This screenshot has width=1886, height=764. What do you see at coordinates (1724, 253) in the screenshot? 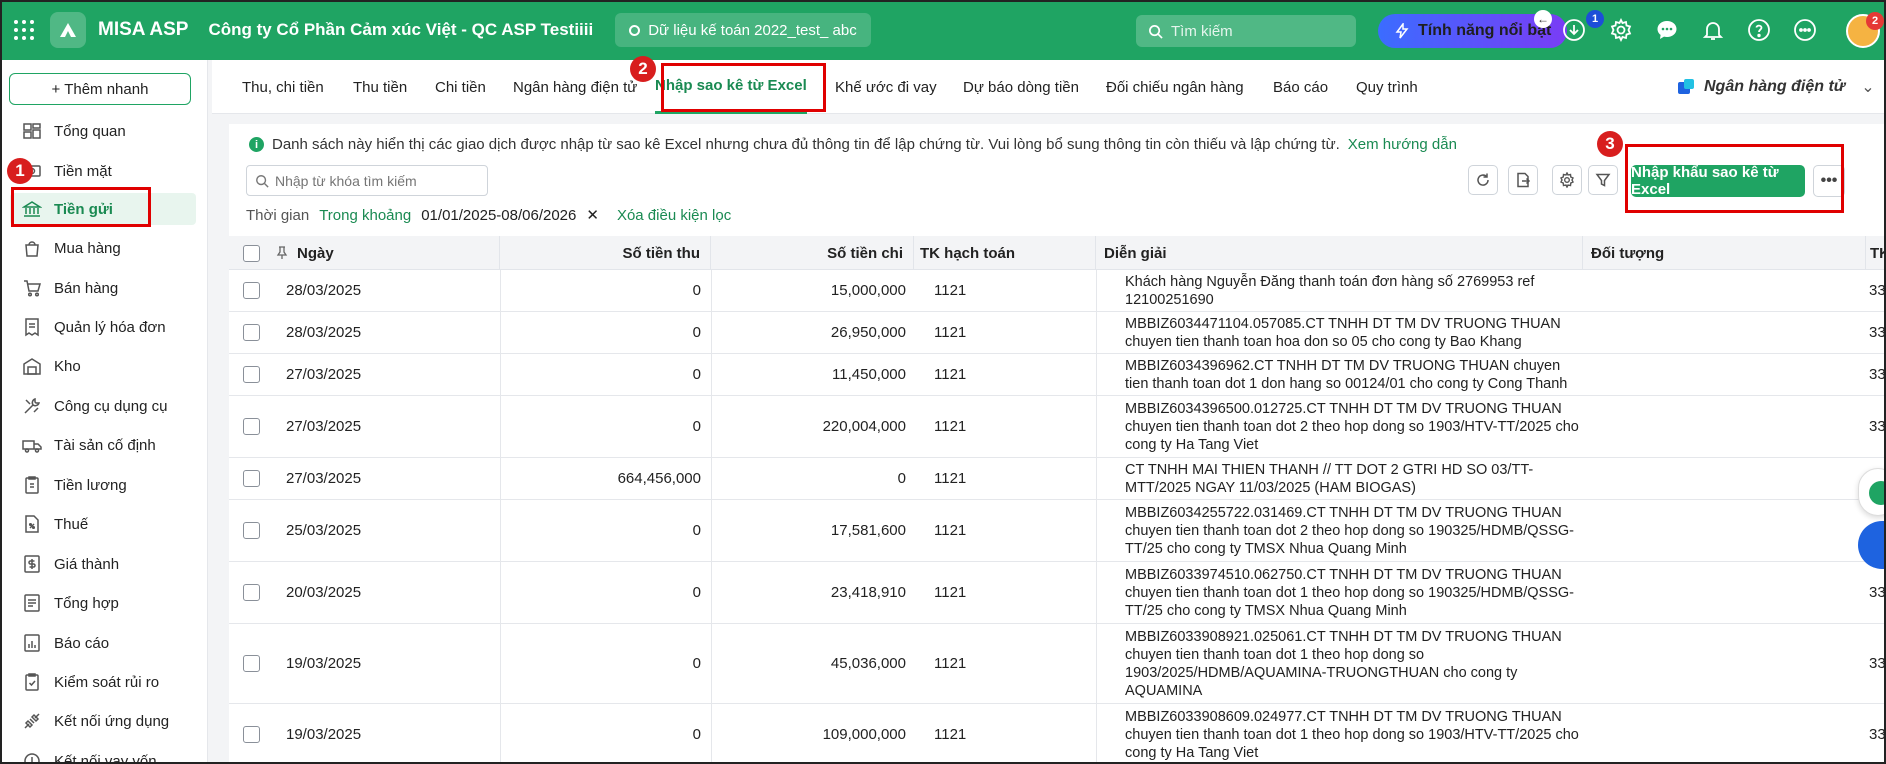
I see `column-object: Đối tượng` at bounding box center [1724, 253].